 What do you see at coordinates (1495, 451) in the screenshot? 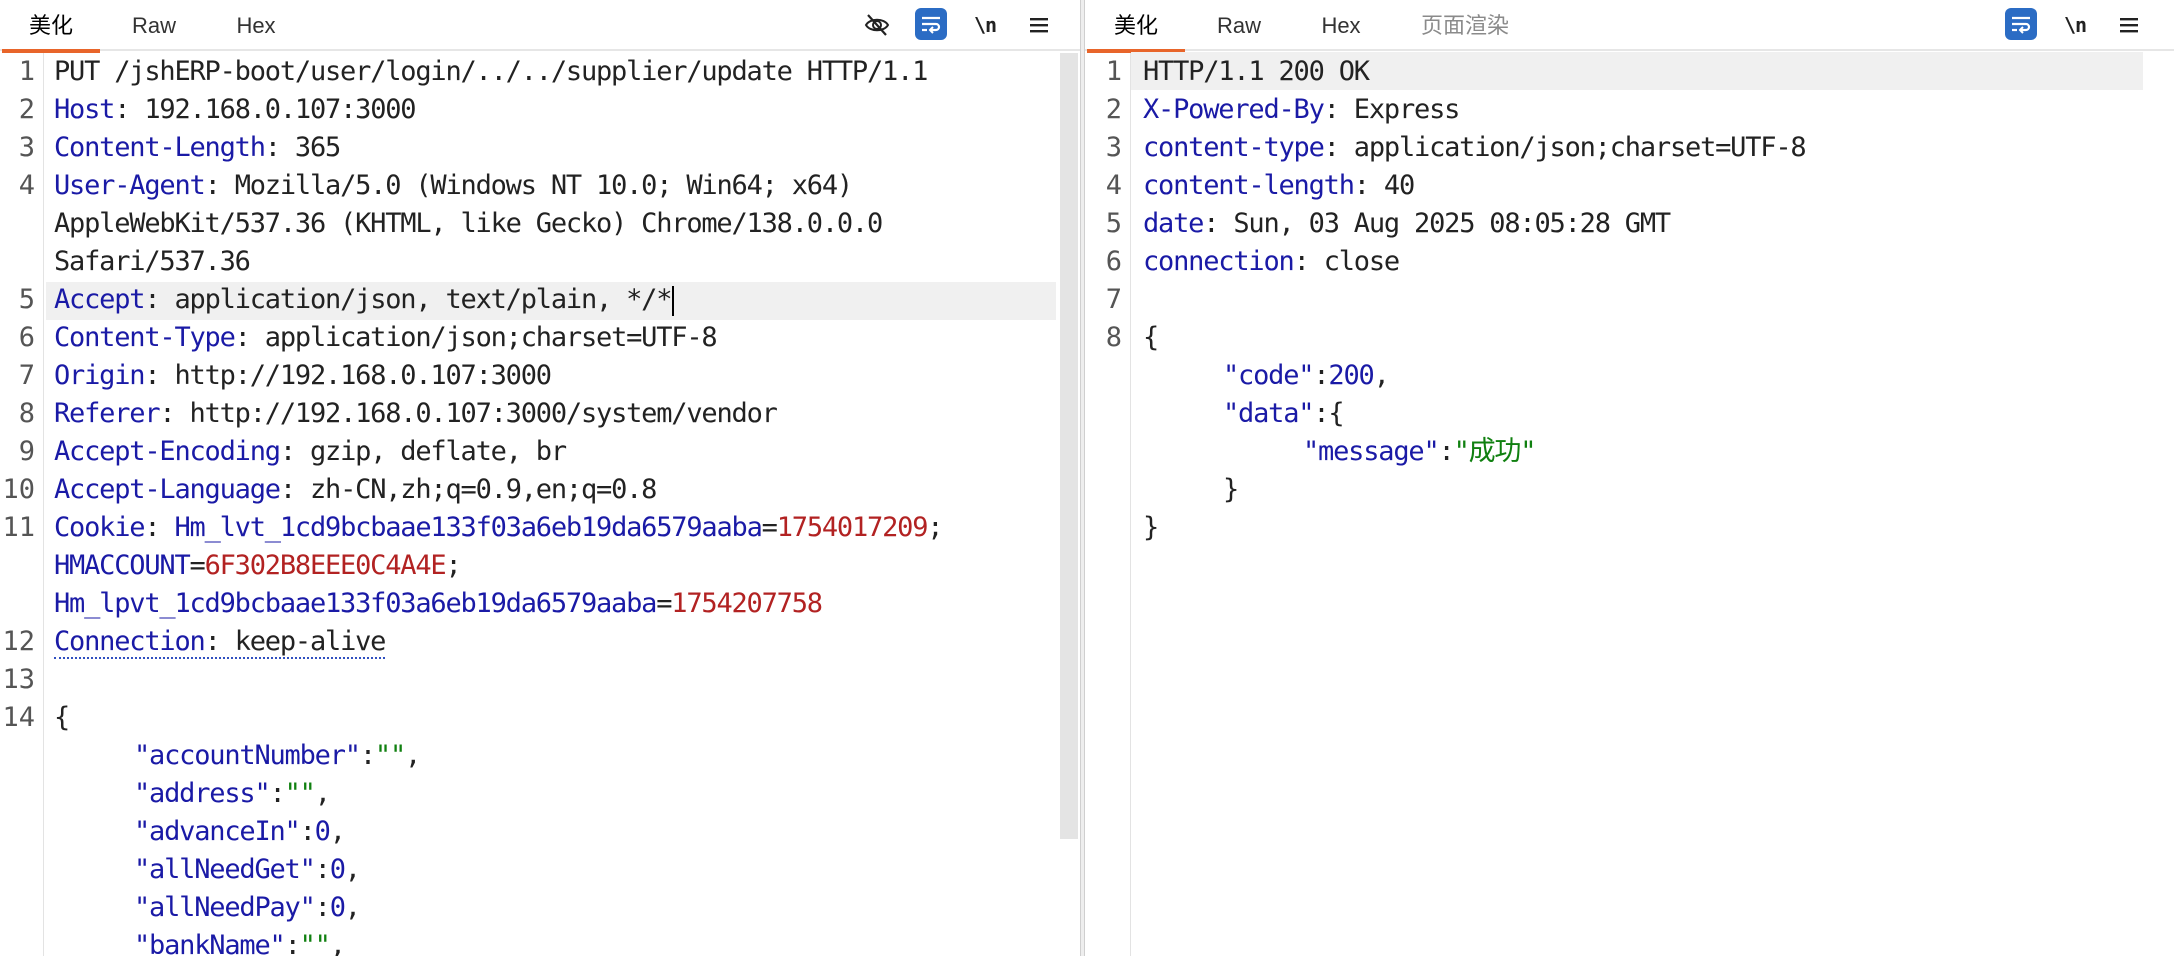
I see `json-value: "成功"` at bounding box center [1495, 451].